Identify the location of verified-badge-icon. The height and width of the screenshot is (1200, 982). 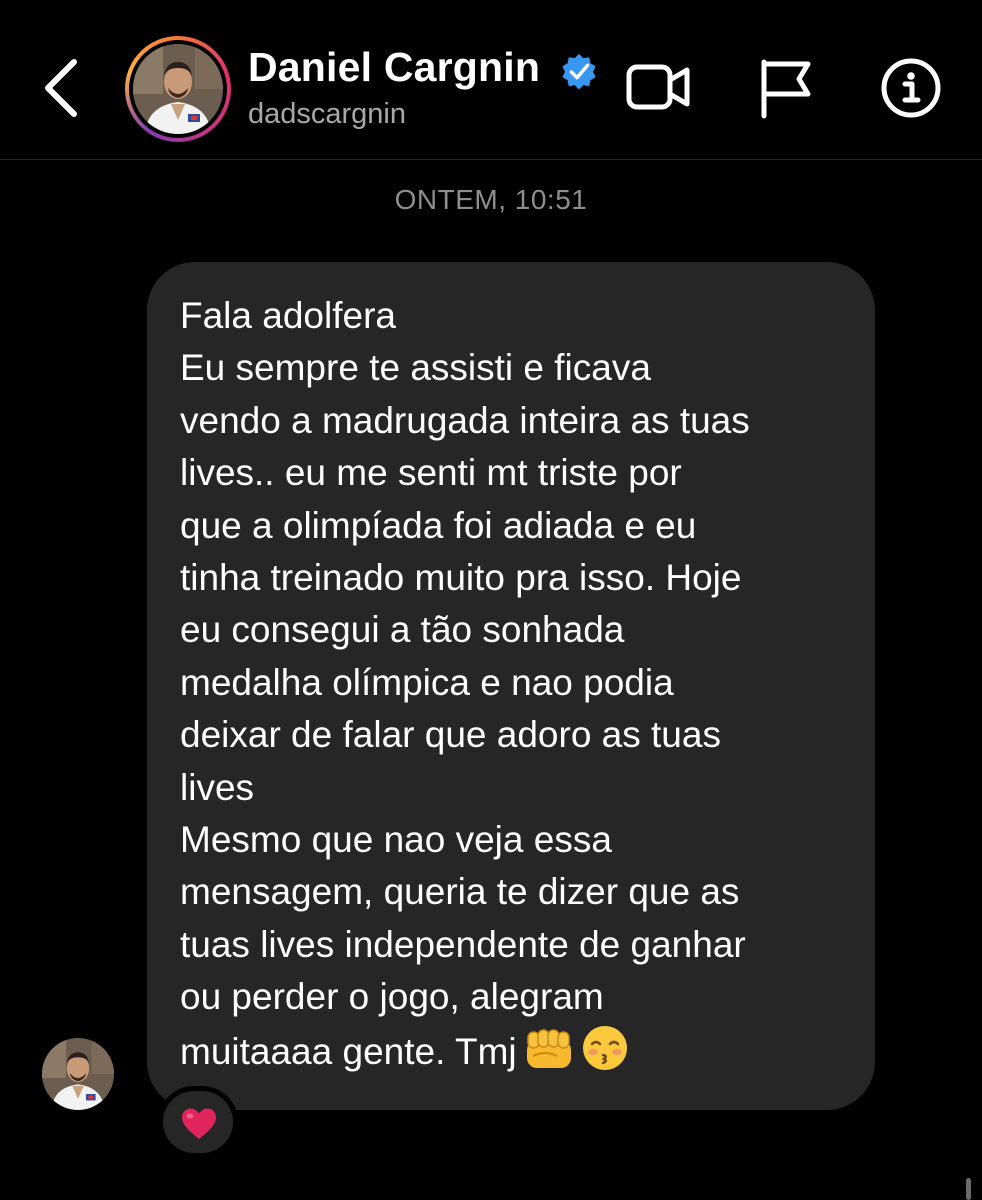
(579, 71).